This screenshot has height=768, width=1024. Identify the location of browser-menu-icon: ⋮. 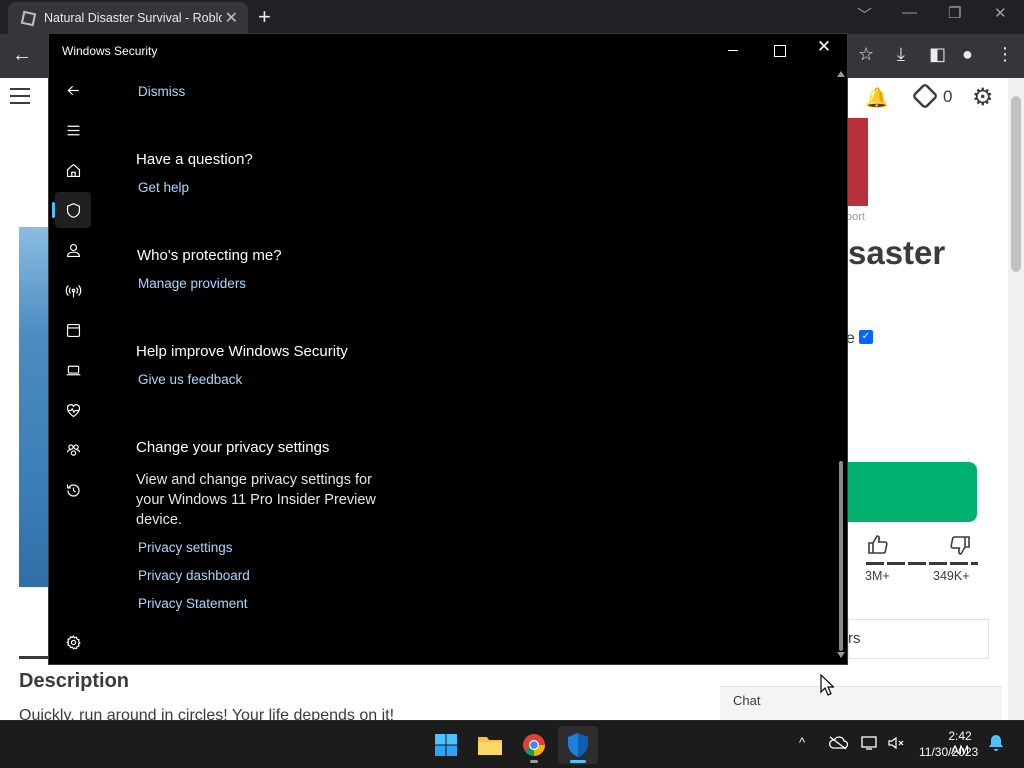
(1005, 54).